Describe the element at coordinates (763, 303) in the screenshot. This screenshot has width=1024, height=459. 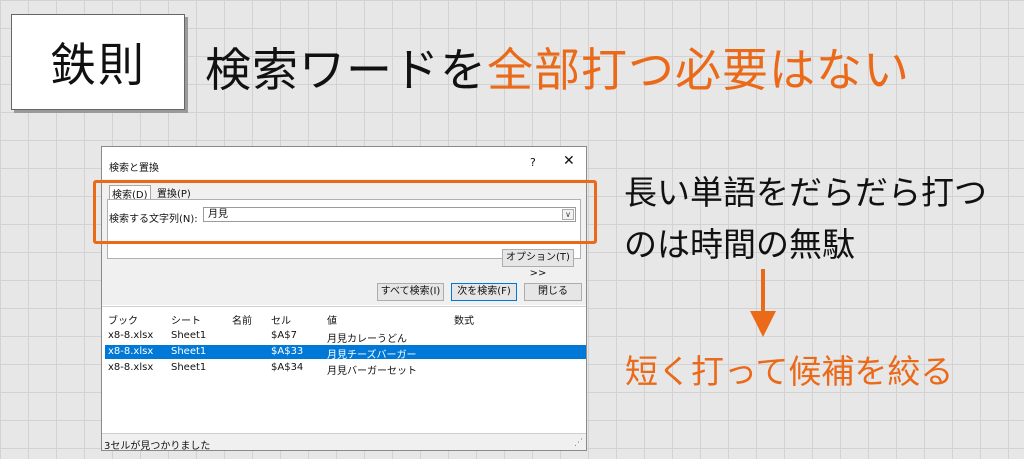
I see `down-arrow-icon` at that location.